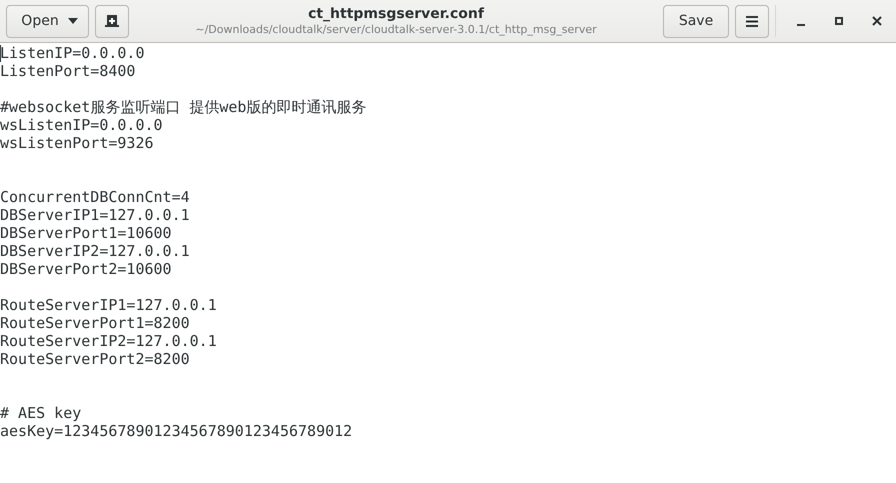  Describe the element at coordinates (77, 143) in the screenshot. I see `code-line: wsListenPort=9326` at that location.